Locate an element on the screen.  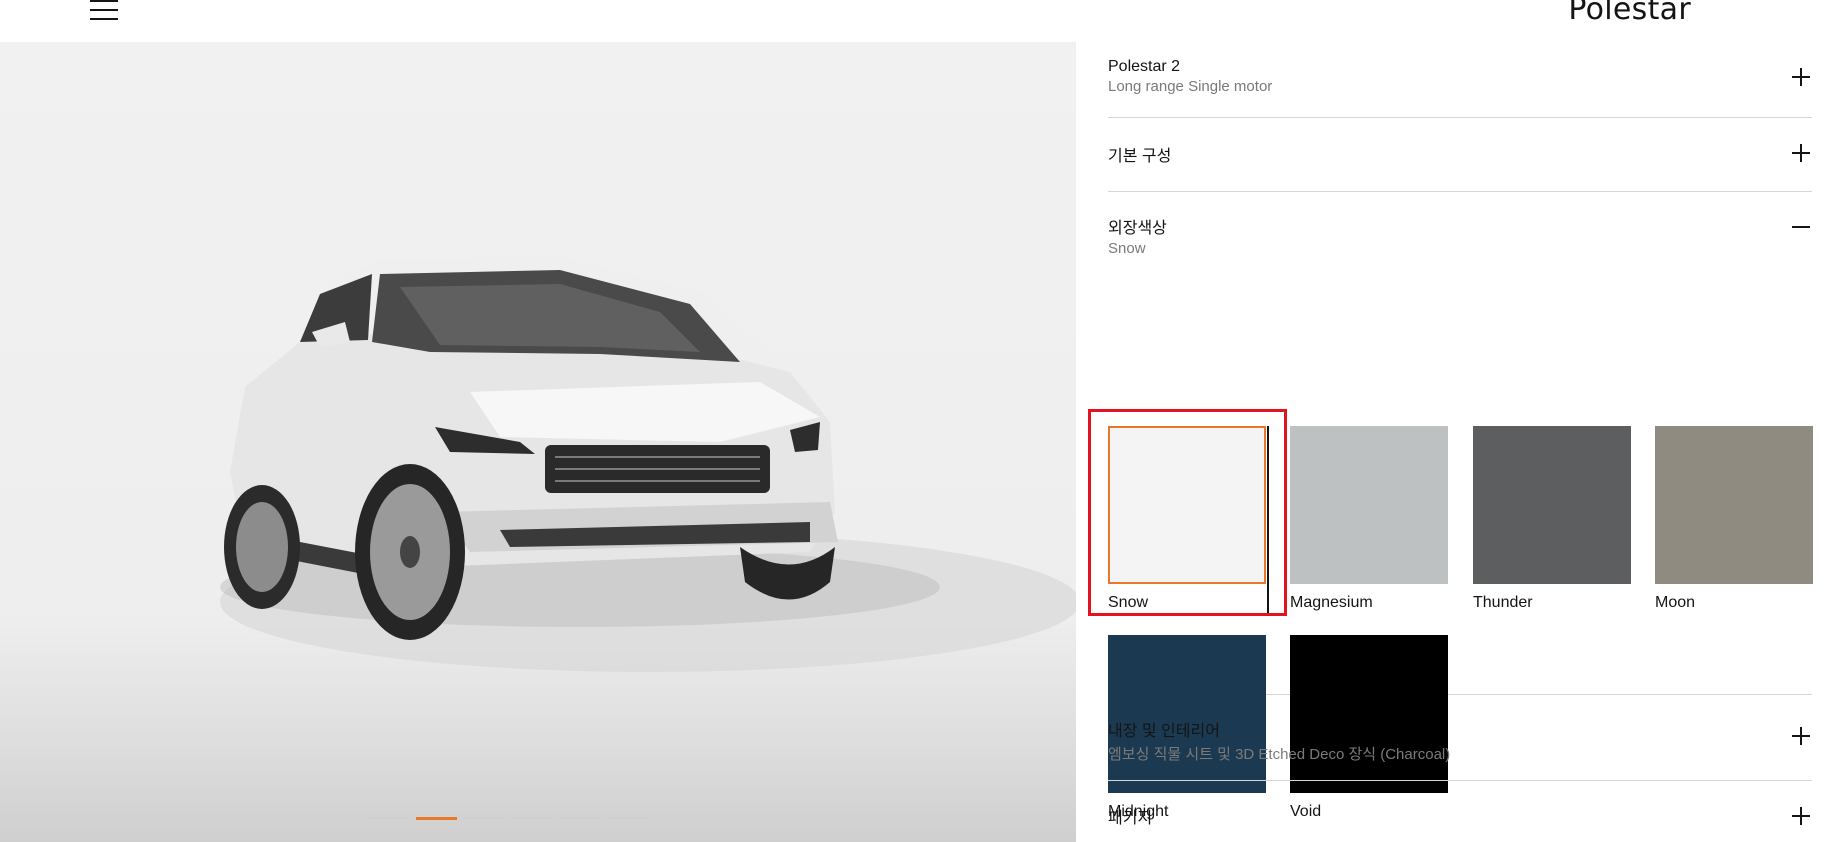
swatch-magnesium: Magnesium is located at coordinates (1369, 519).